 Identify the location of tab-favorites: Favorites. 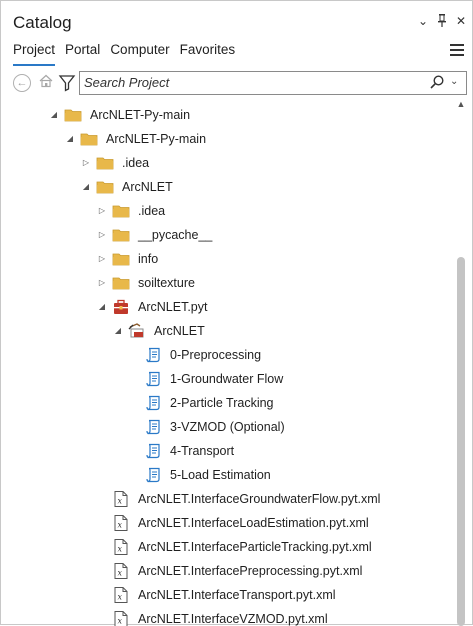
(208, 53).